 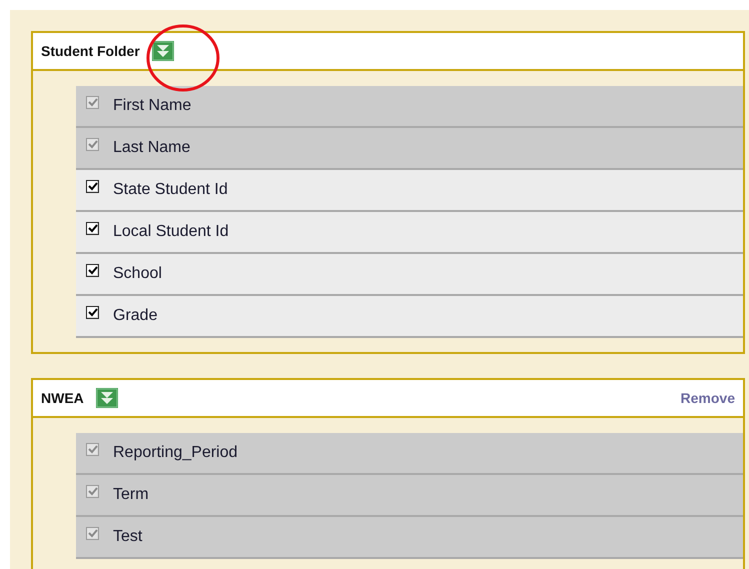 What do you see at coordinates (62, 398) in the screenshot?
I see `panel-title: NWEA` at bounding box center [62, 398].